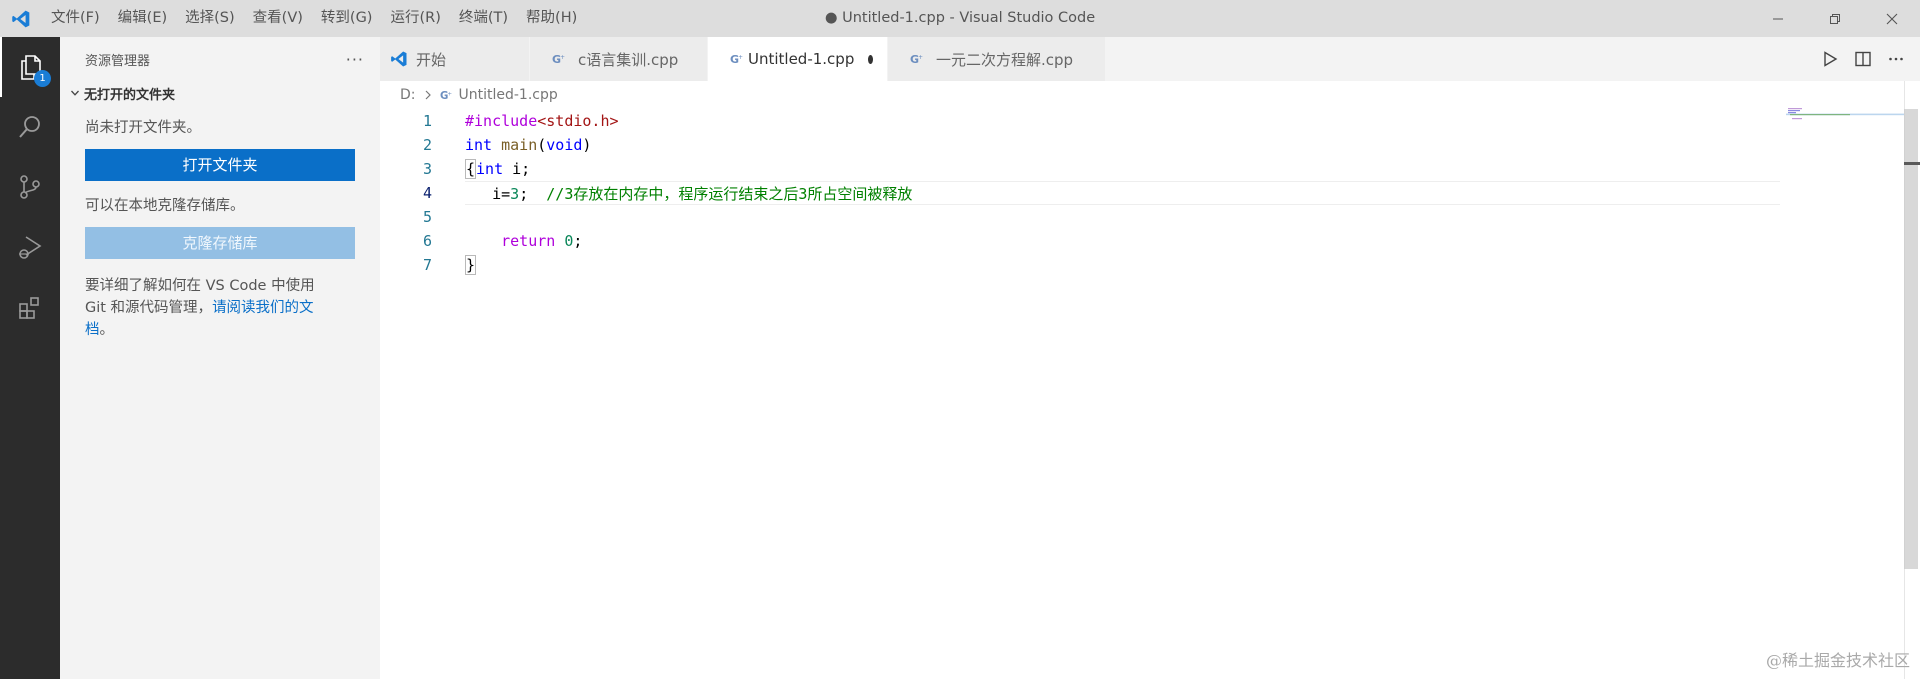 This screenshot has height=679, width=1920. I want to click on open-folder-button: 打开文件夹, so click(220, 165).